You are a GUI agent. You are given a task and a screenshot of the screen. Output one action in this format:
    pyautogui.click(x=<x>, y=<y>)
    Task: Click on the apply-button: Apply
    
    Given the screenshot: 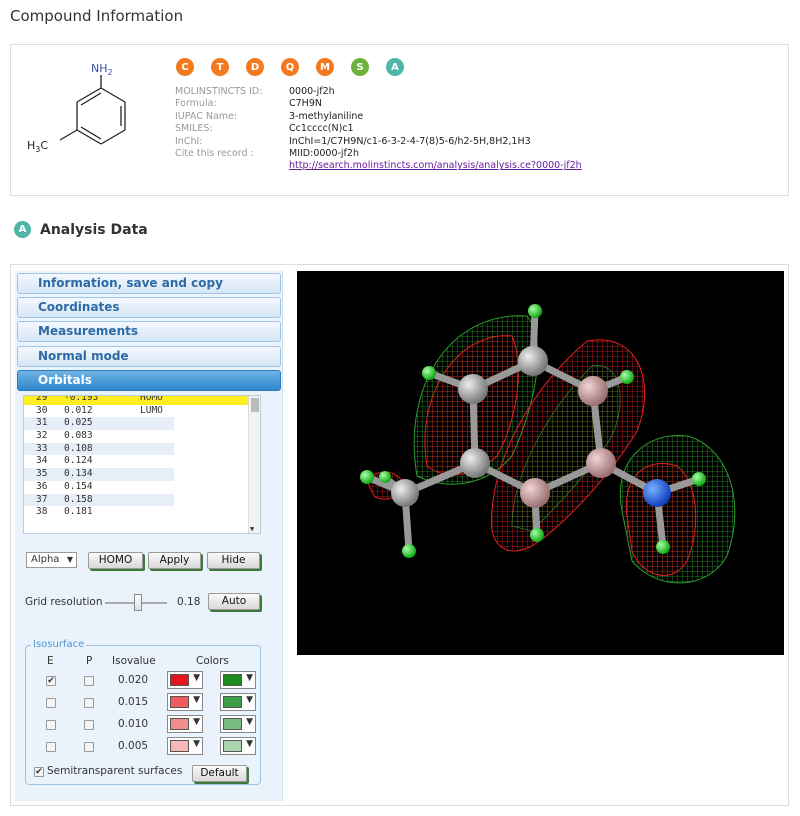 What is the action you would take?
    pyautogui.click(x=174, y=560)
    